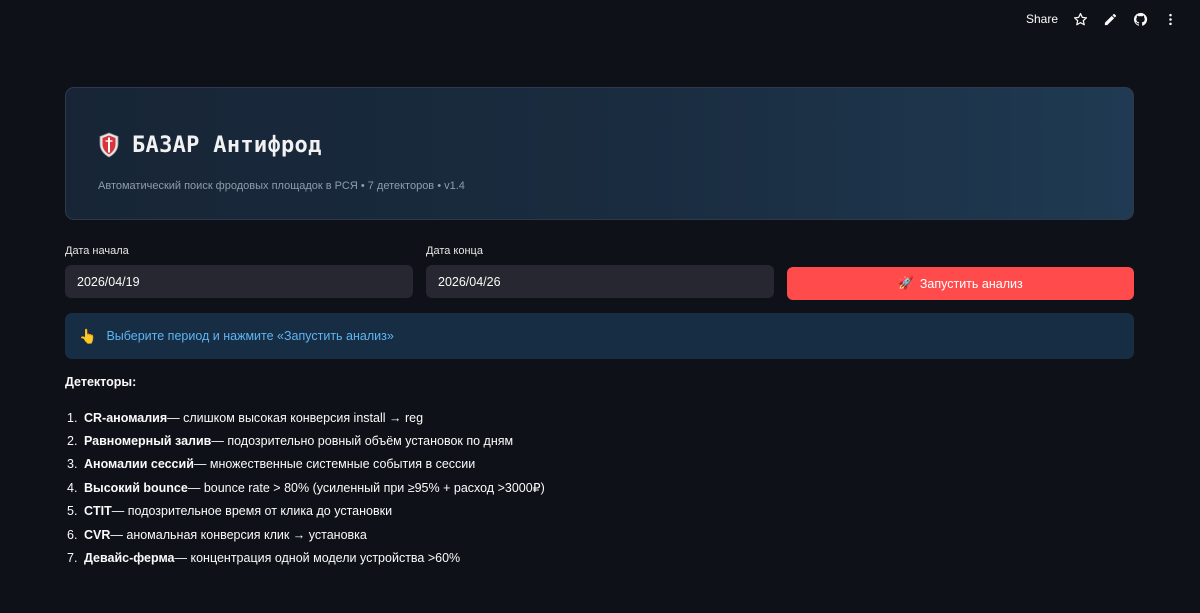 Image resolution: width=1200 pixels, height=613 pixels. I want to click on detector-description: — аномальная конверсия клик → установка, so click(238, 534).